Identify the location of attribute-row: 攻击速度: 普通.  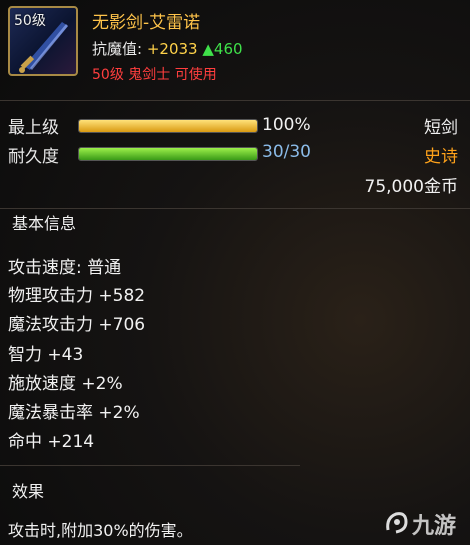
(65, 268).